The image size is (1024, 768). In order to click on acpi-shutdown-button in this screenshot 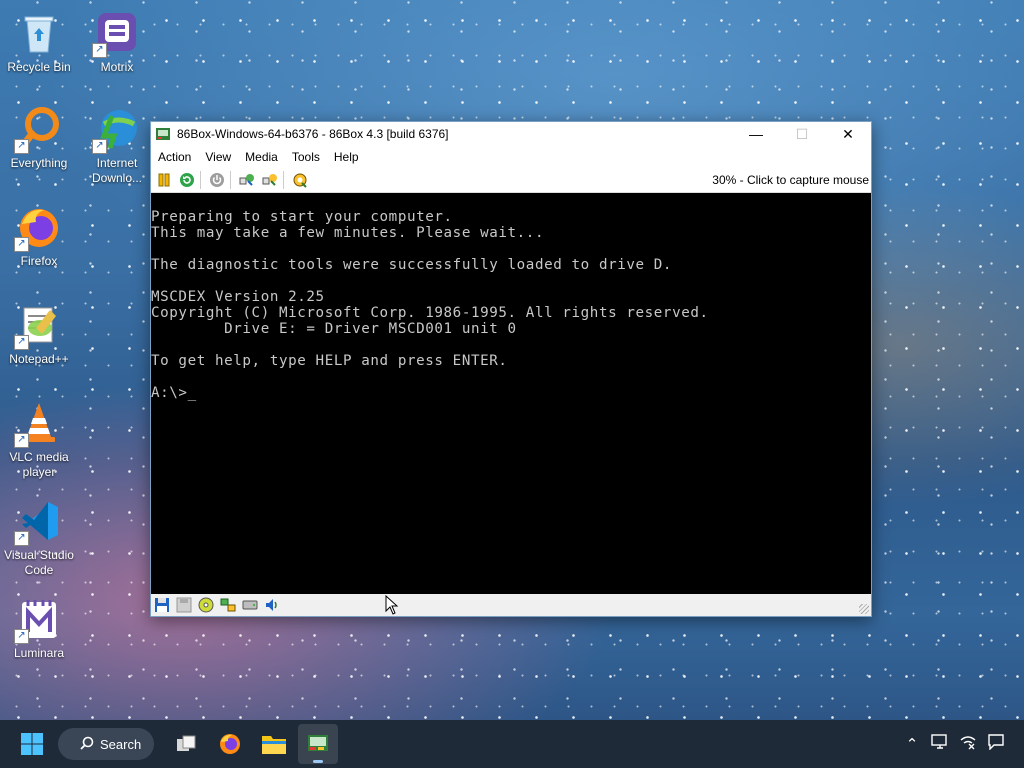, I will do `click(217, 180)`.